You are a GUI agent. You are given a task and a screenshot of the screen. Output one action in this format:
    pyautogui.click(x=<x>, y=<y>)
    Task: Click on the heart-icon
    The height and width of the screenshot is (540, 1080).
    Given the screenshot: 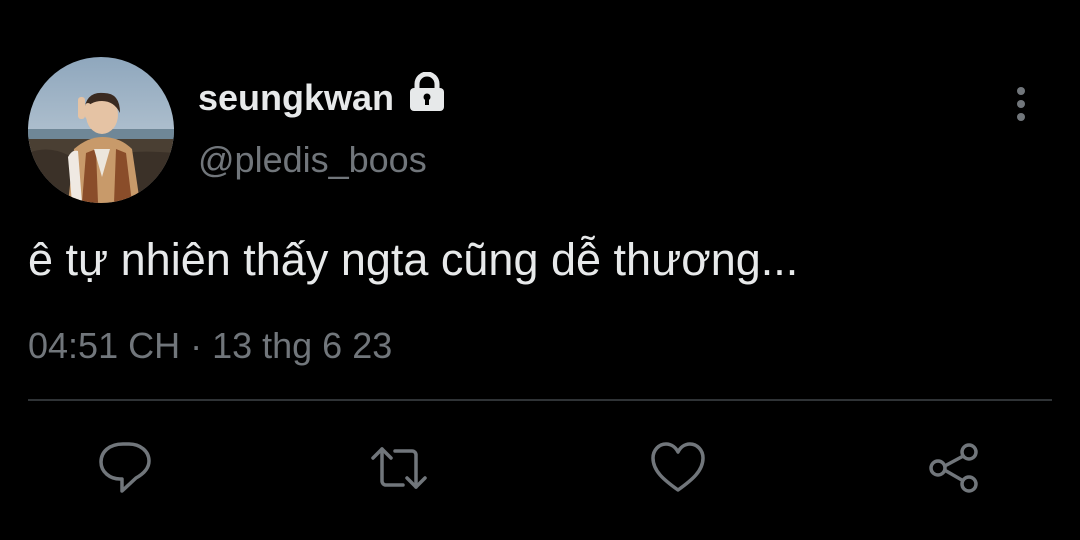 What is the action you would take?
    pyautogui.click(x=678, y=467)
    